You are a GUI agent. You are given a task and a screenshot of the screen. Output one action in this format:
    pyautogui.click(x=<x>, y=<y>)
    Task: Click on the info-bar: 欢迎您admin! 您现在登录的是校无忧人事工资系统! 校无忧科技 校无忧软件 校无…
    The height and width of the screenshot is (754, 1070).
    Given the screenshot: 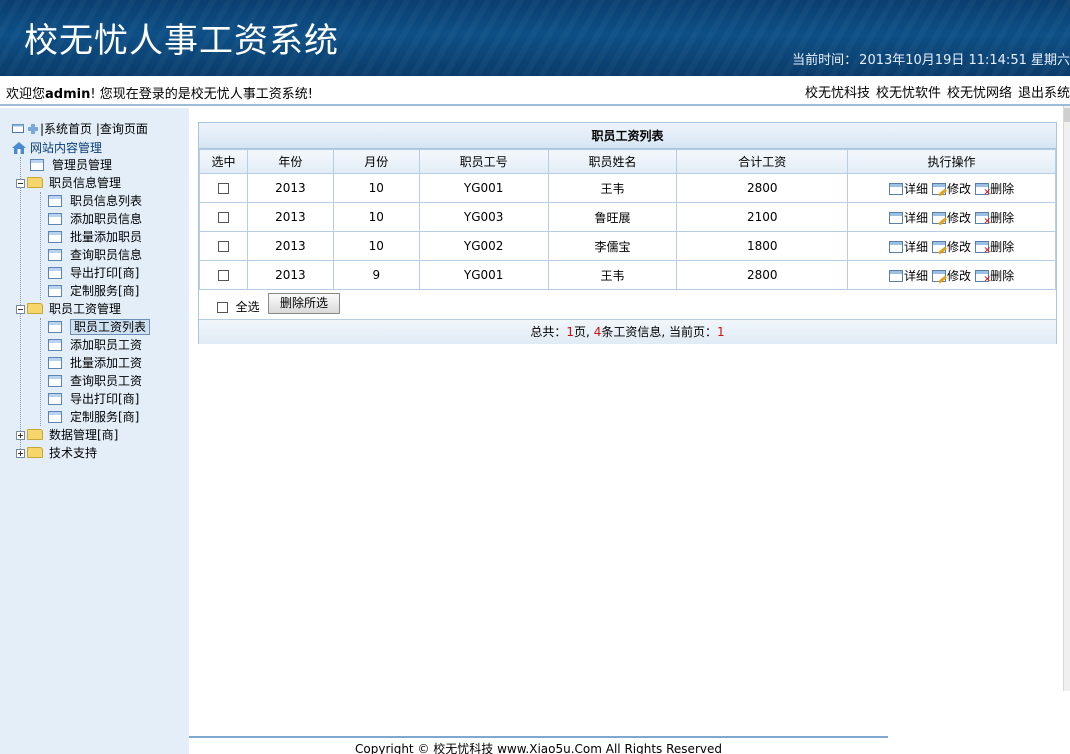 What is the action you would take?
    pyautogui.click(x=535, y=91)
    